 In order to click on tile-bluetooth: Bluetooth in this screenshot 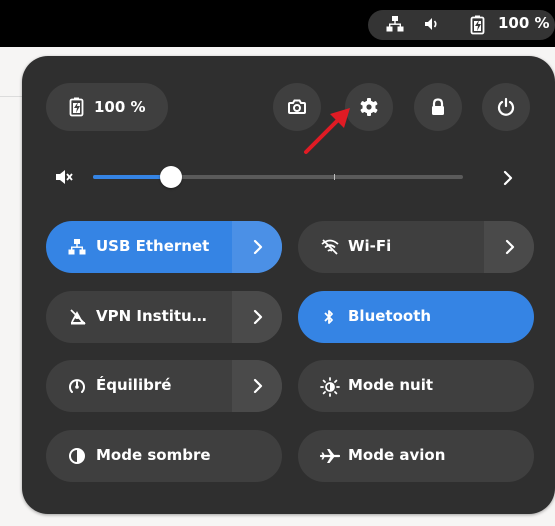, I will do `click(416, 317)`.